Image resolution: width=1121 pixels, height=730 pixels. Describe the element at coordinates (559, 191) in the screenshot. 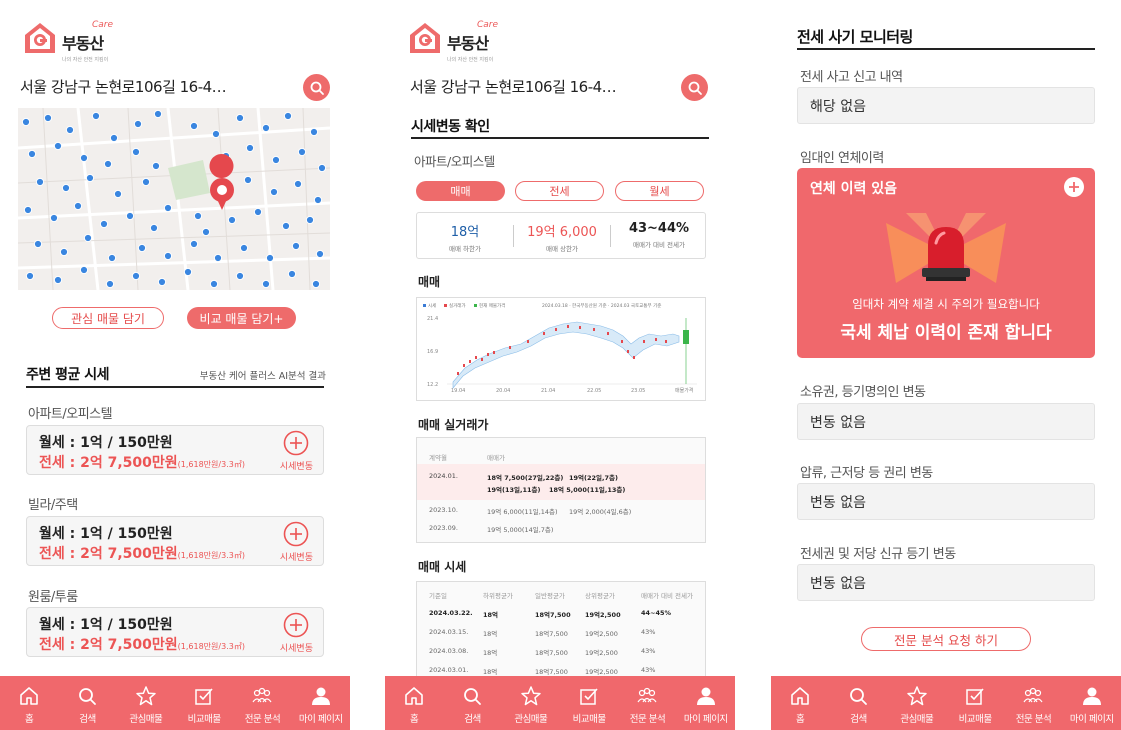

I see `tab-jeonse: 전세` at that location.